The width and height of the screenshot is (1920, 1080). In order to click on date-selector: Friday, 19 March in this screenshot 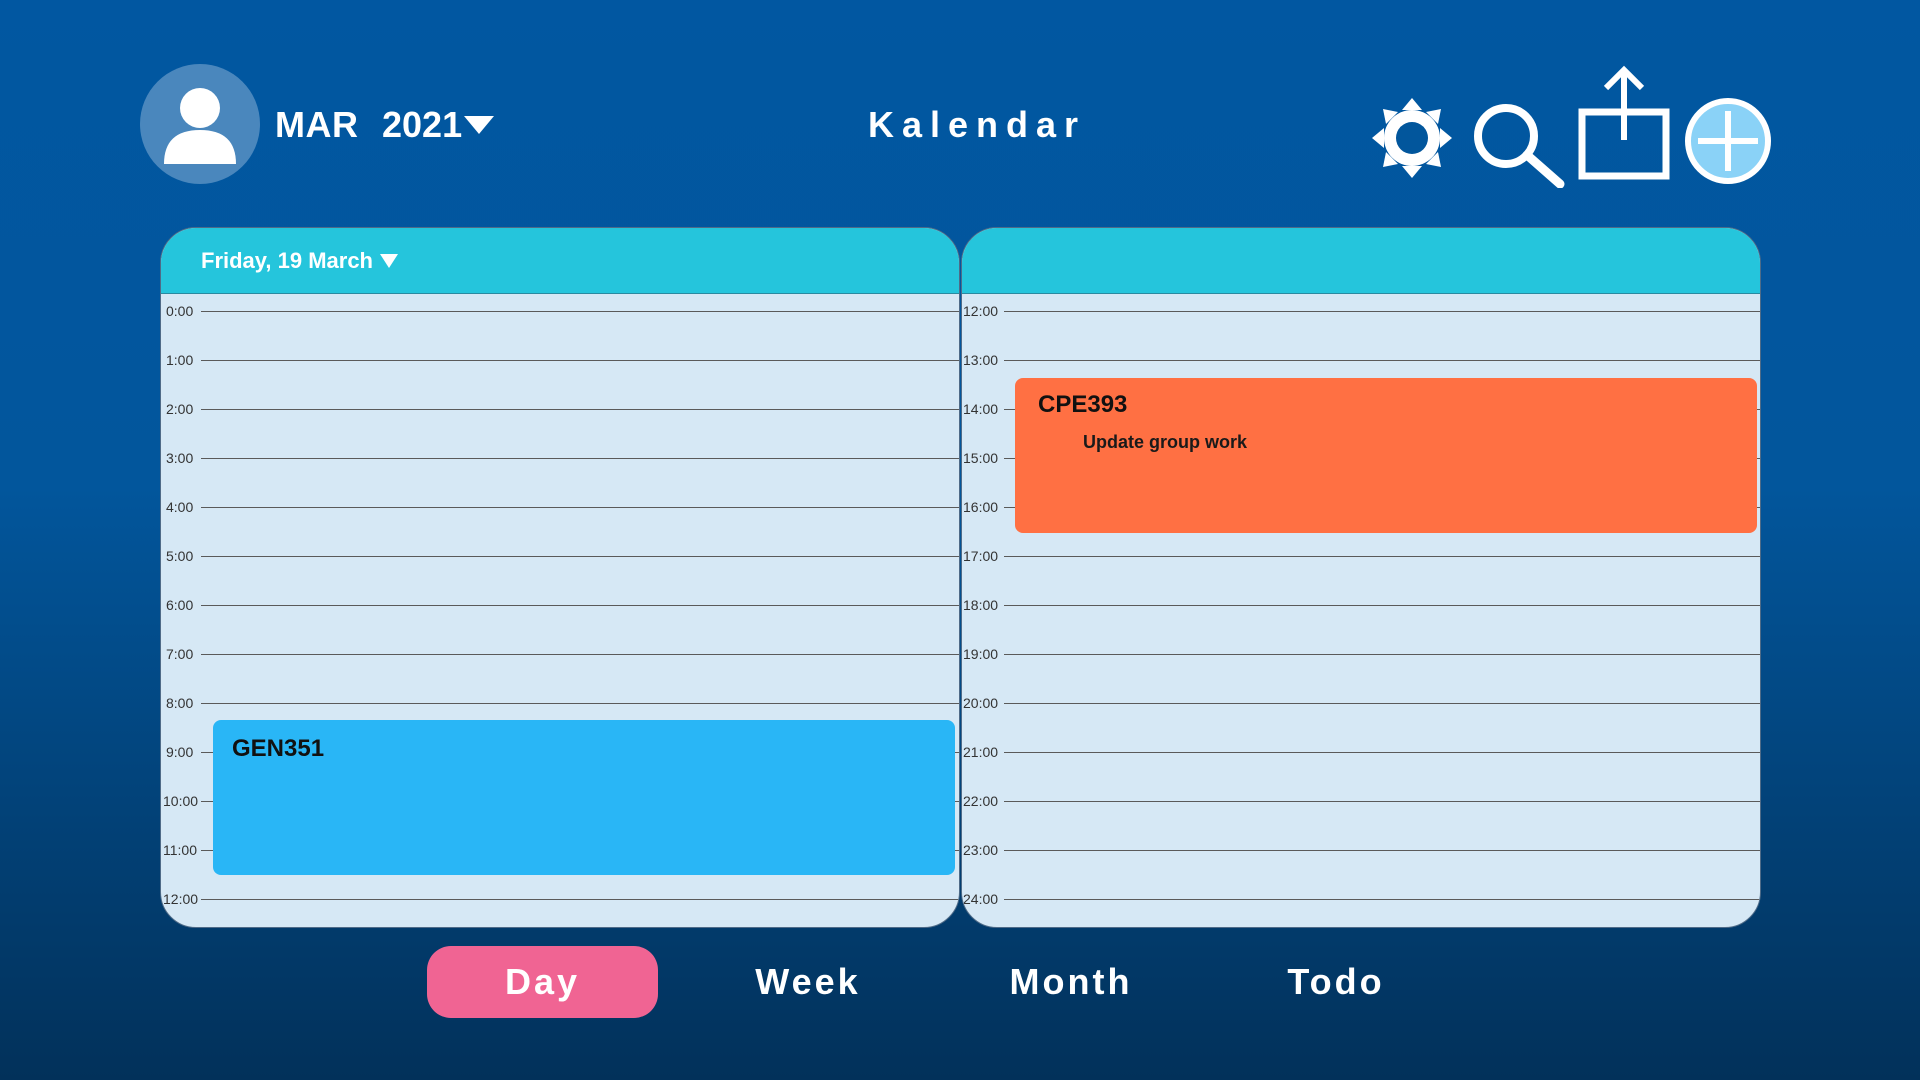, I will do `click(300, 261)`.